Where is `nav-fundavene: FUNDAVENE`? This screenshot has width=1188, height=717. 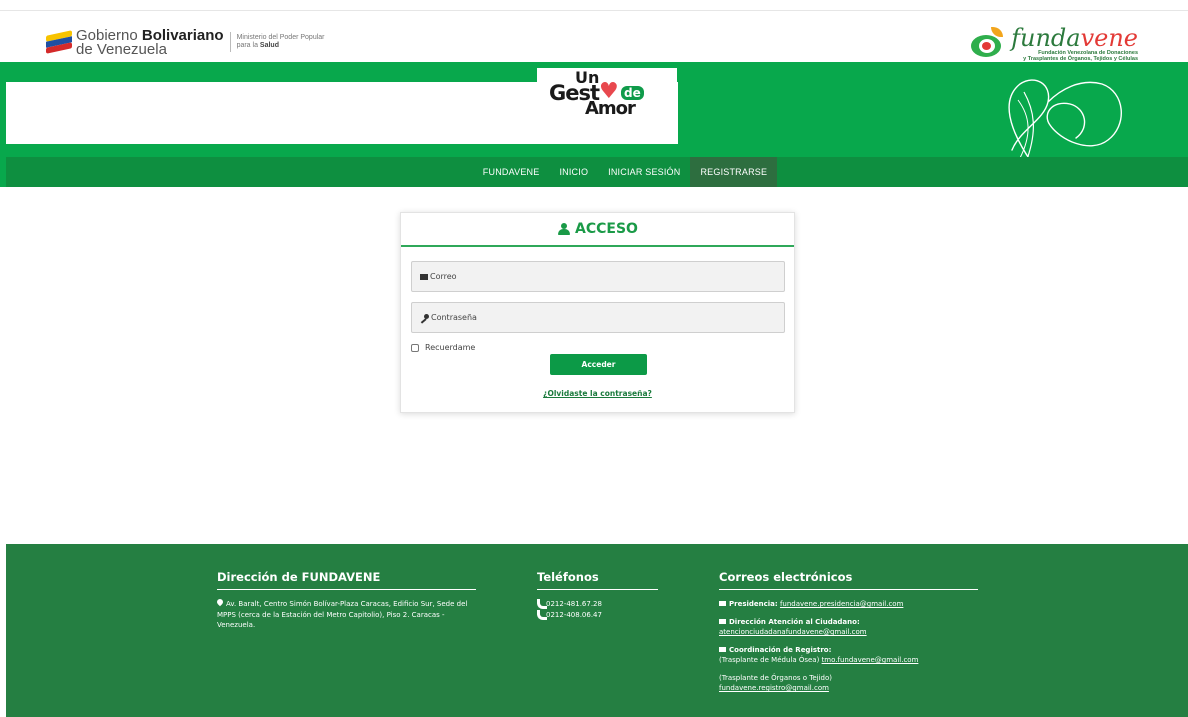 nav-fundavene: FUNDAVENE is located at coordinates (511, 172).